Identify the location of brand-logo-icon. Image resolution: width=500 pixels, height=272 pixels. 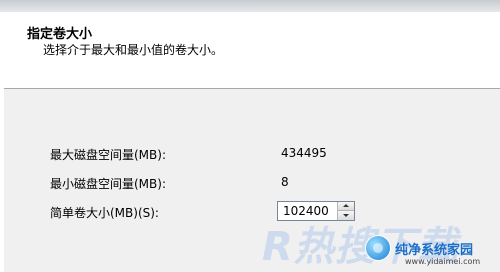
(378, 248).